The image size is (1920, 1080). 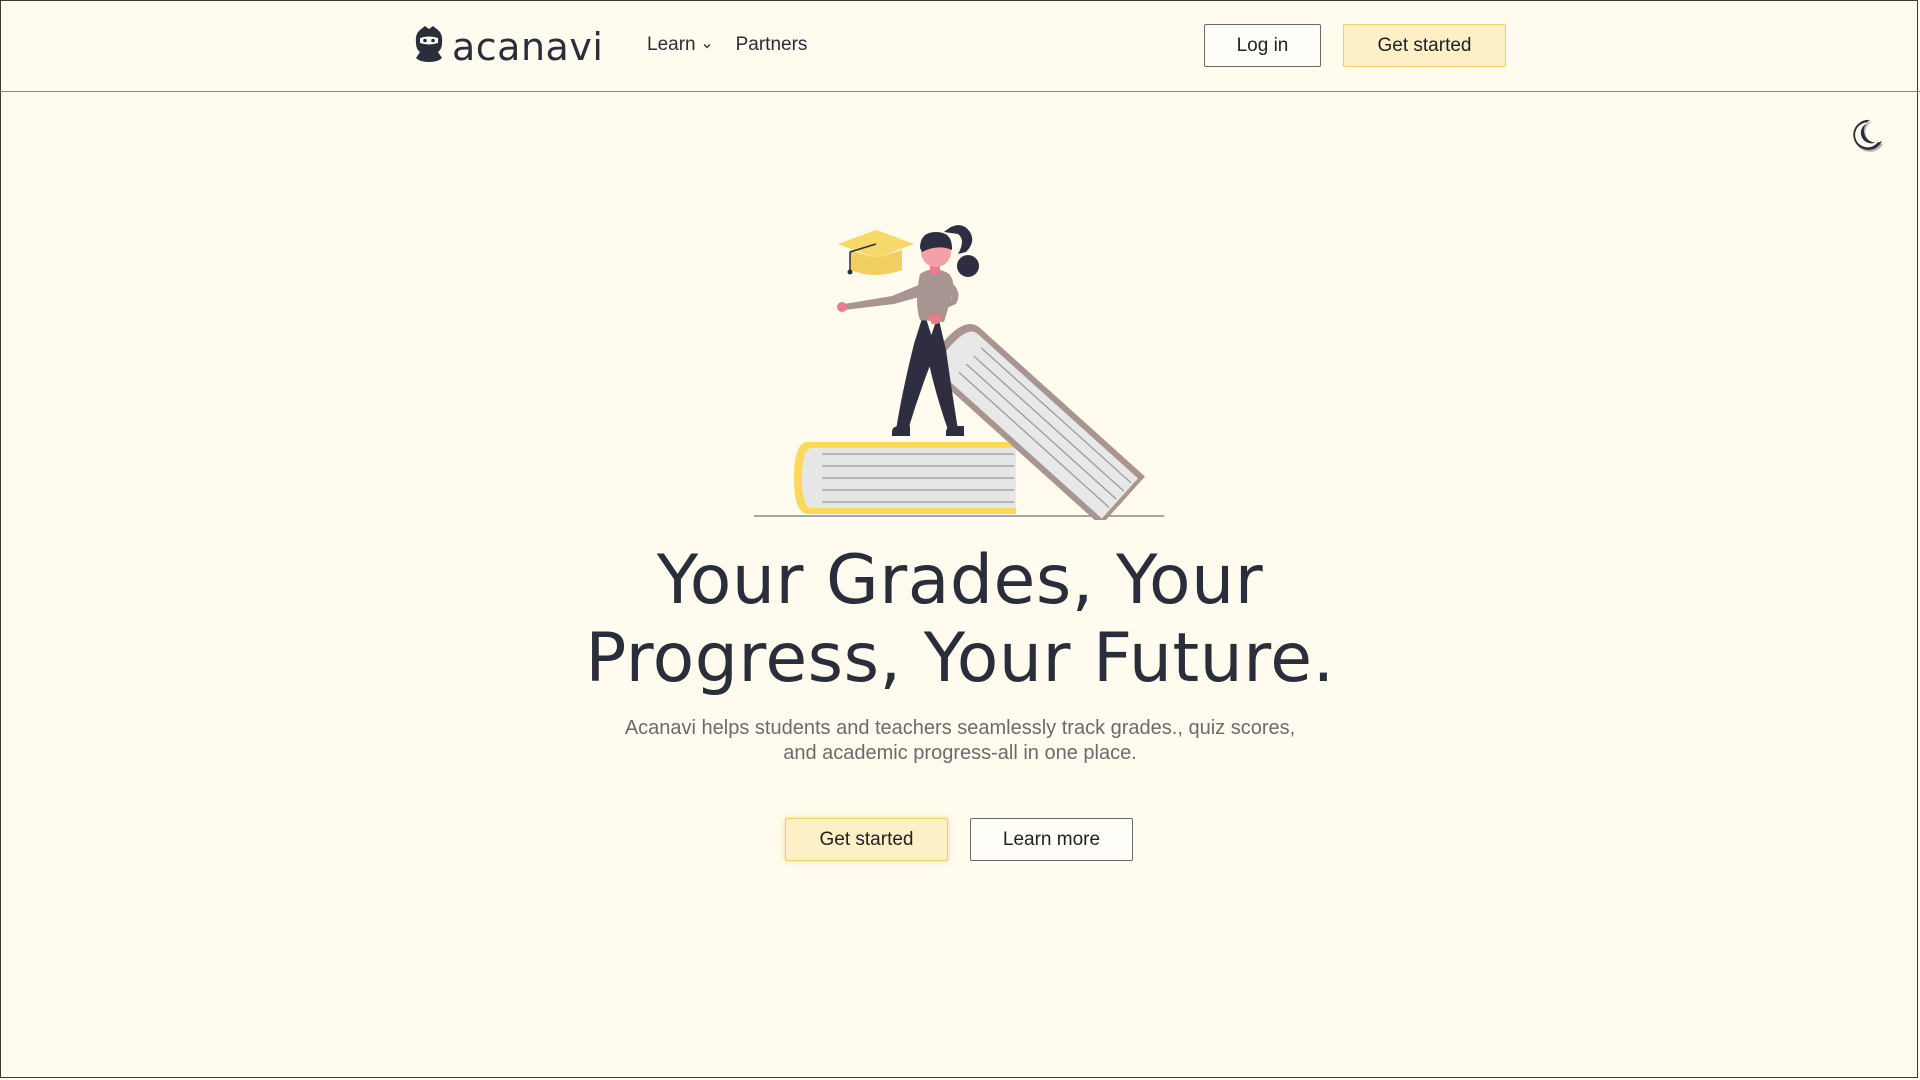 I want to click on ninja-mascot-icon, so click(x=429, y=46).